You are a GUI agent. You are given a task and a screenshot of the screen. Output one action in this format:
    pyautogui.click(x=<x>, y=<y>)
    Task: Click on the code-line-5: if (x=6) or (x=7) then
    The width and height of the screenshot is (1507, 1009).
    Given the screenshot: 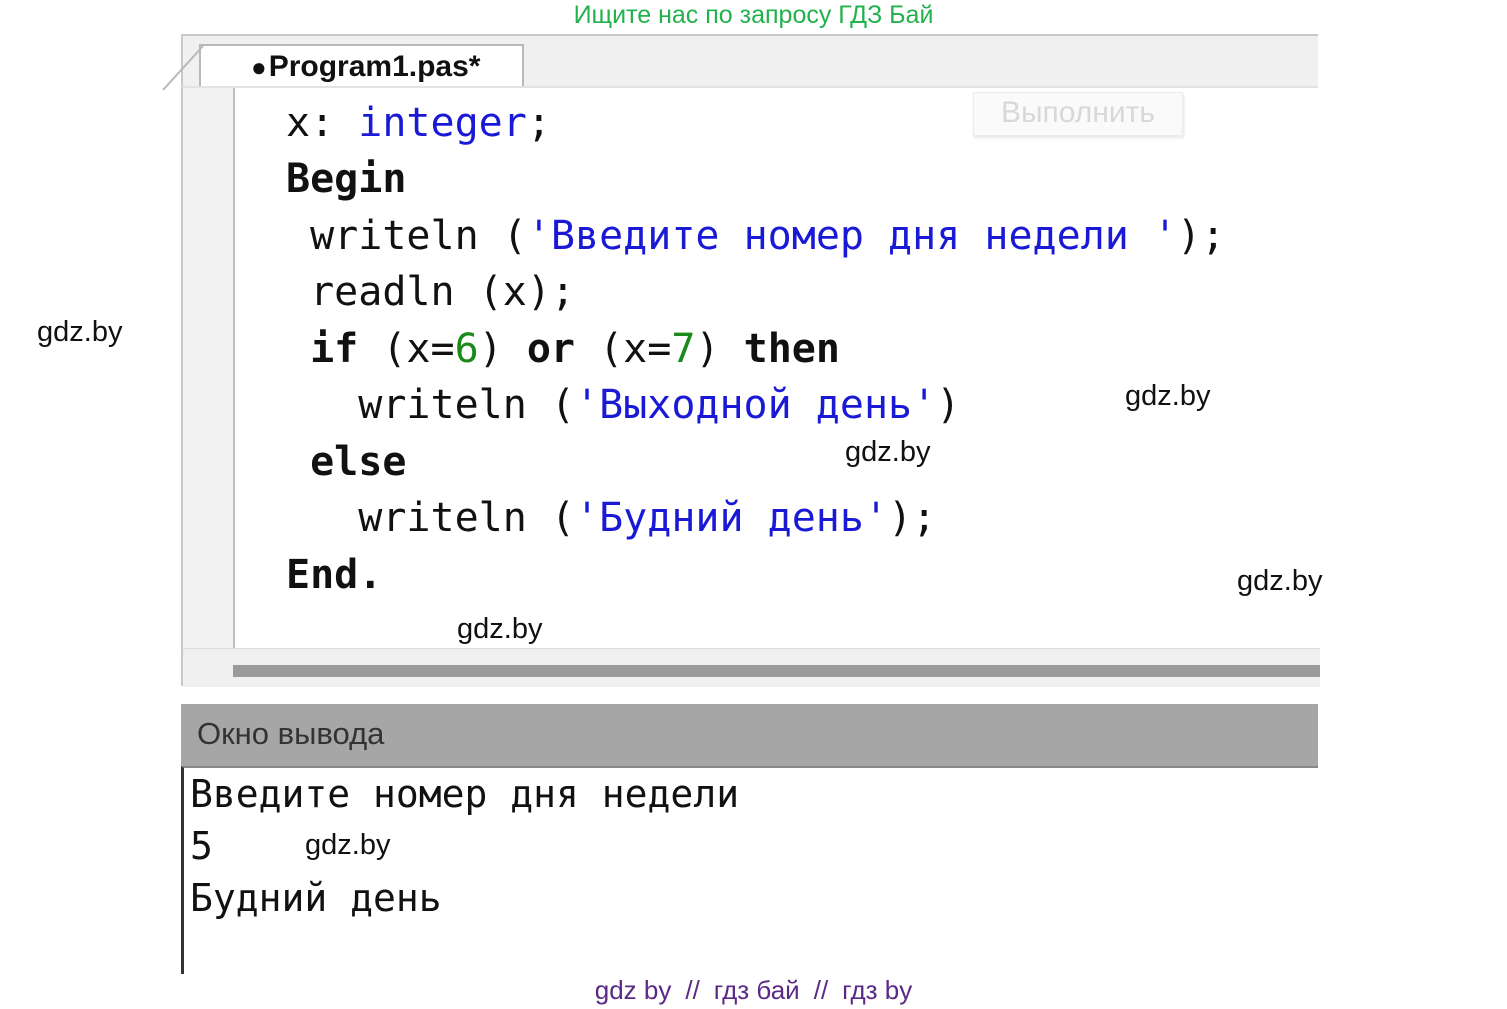 What is the action you would take?
    pyautogui.click(x=563, y=349)
    